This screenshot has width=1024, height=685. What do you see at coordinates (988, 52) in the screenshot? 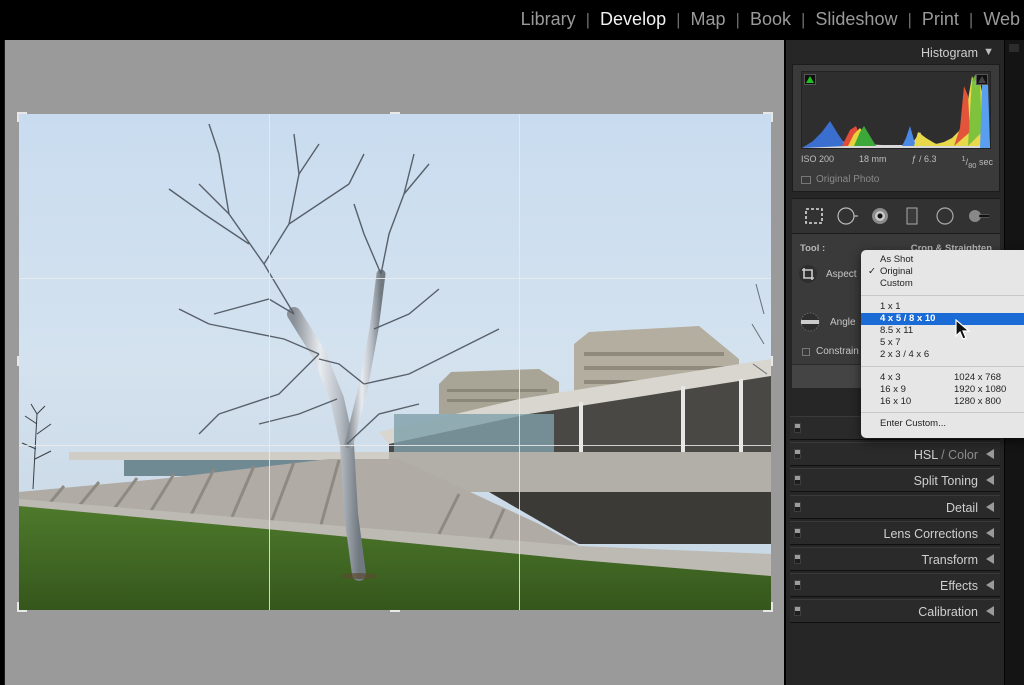
I see `triangle-down-icon: ▼` at bounding box center [988, 52].